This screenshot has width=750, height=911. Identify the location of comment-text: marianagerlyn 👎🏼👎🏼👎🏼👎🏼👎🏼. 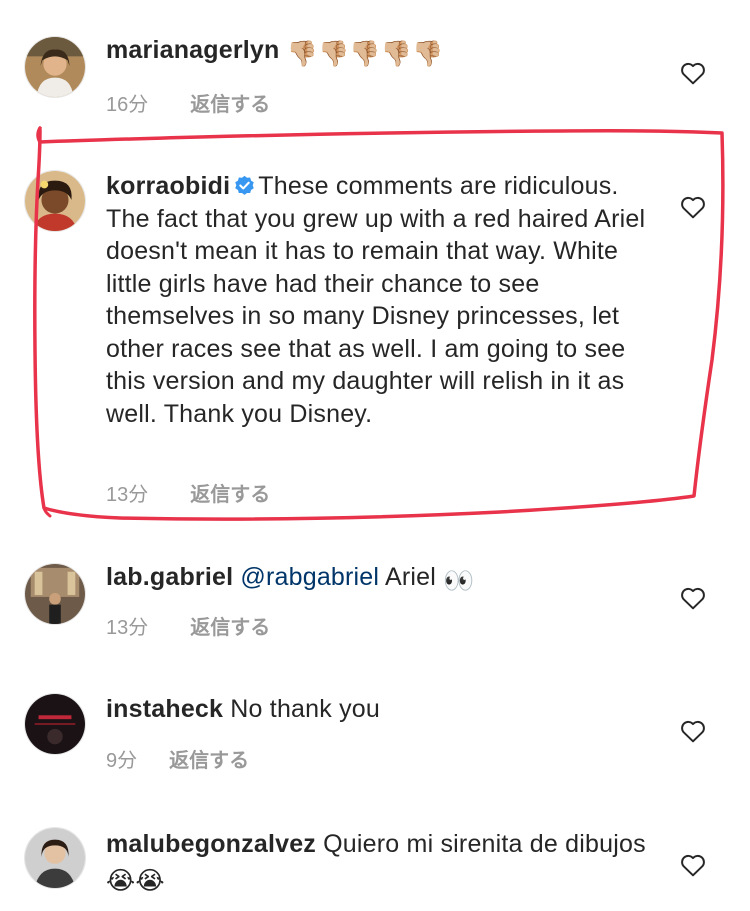
(386, 52).